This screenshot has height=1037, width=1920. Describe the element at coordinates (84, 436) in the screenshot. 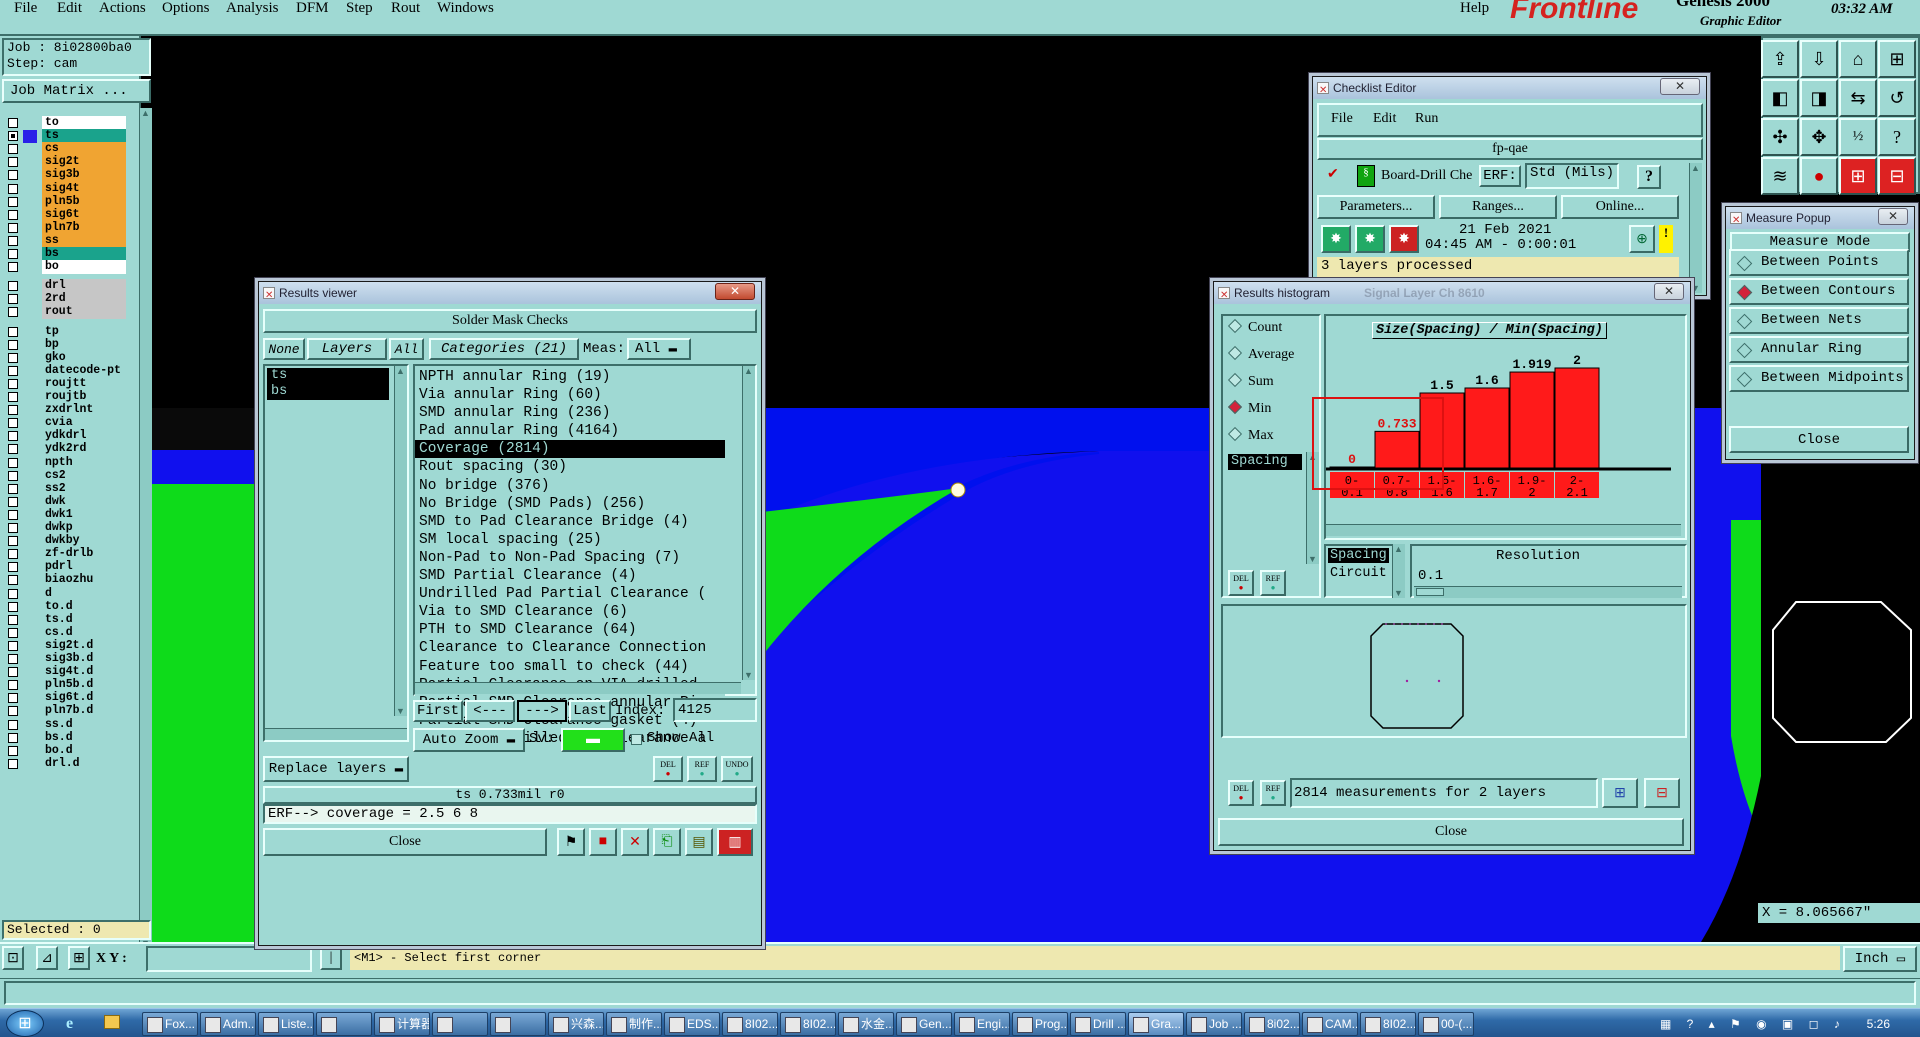

I see `layer-name: ydkdrl` at that location.